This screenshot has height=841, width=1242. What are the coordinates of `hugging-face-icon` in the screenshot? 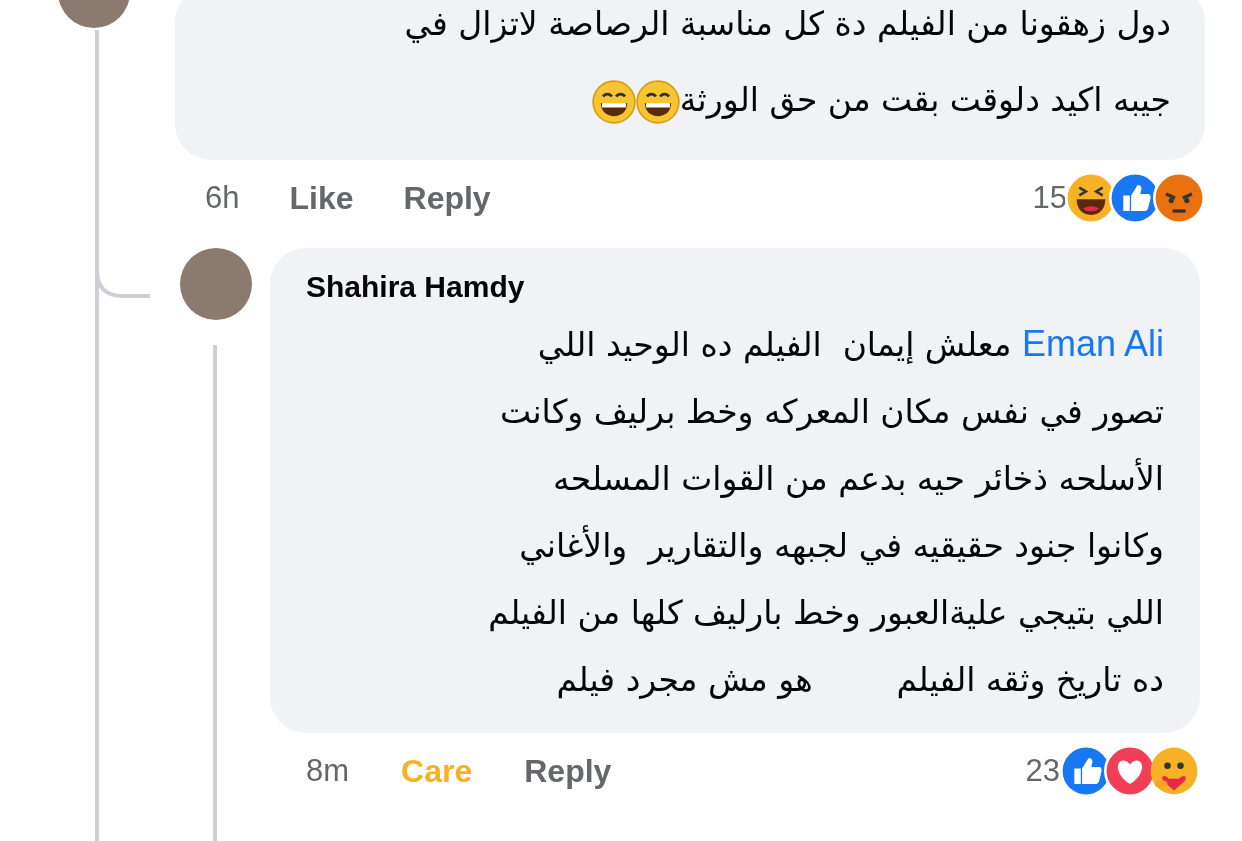 It's located at (1174, 771).